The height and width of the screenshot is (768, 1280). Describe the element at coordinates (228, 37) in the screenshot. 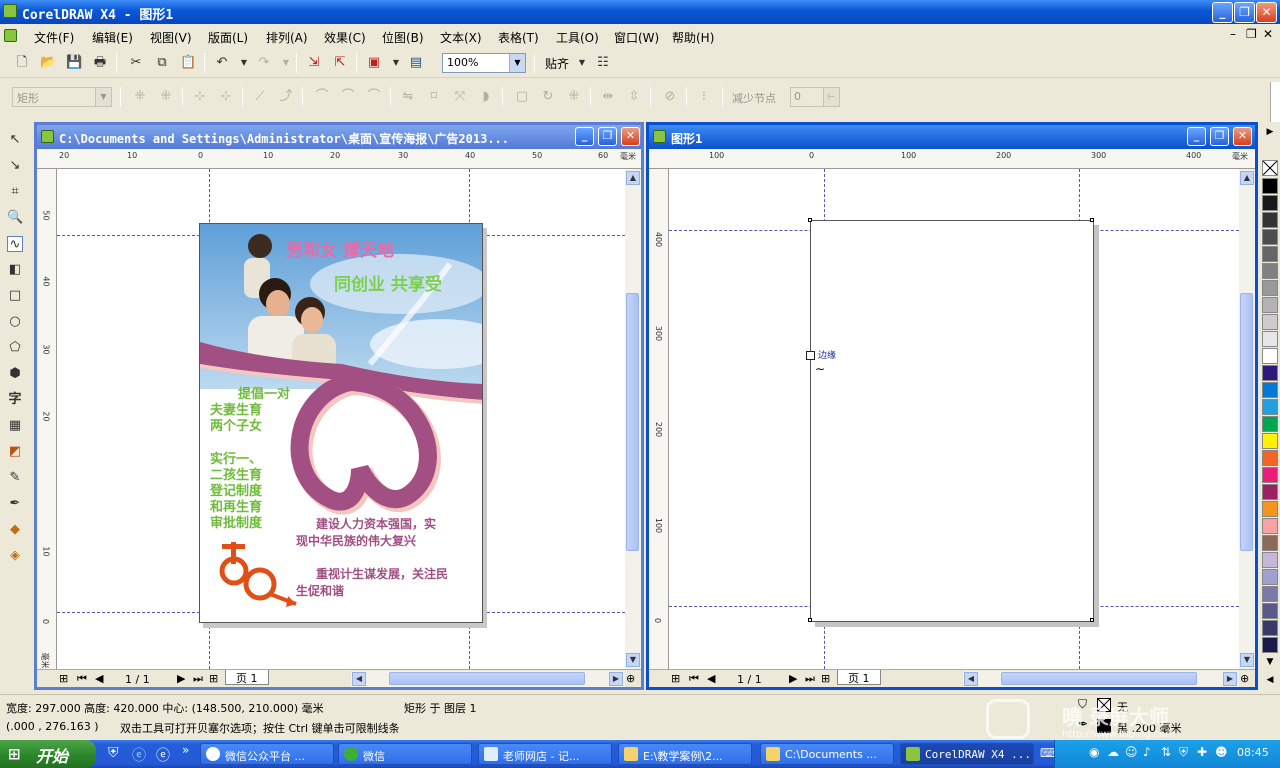

I see `menu-layout: 版面(L)` at that location.